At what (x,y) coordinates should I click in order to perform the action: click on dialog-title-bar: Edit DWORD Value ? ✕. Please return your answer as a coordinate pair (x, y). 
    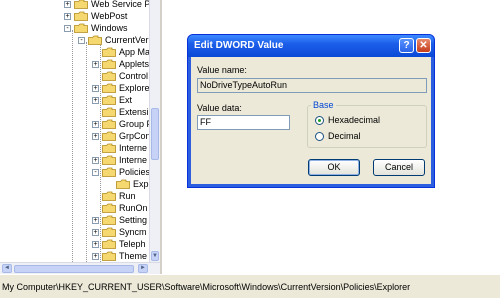
    Looking at the image, I should click on (311, 46).